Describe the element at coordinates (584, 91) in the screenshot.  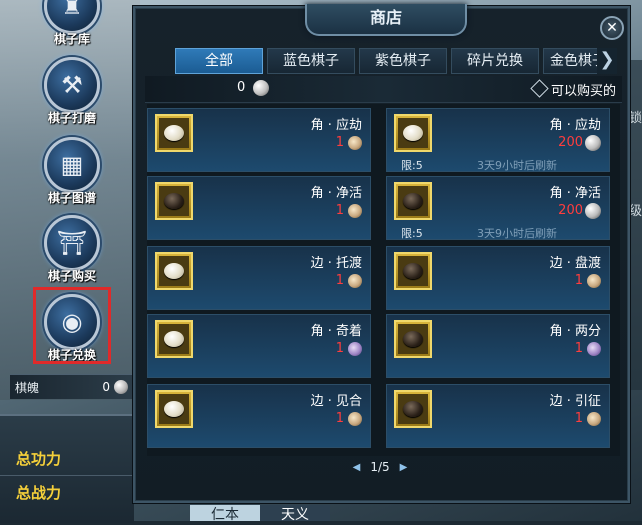
I see `filter-label: 可以购买的` at that location.